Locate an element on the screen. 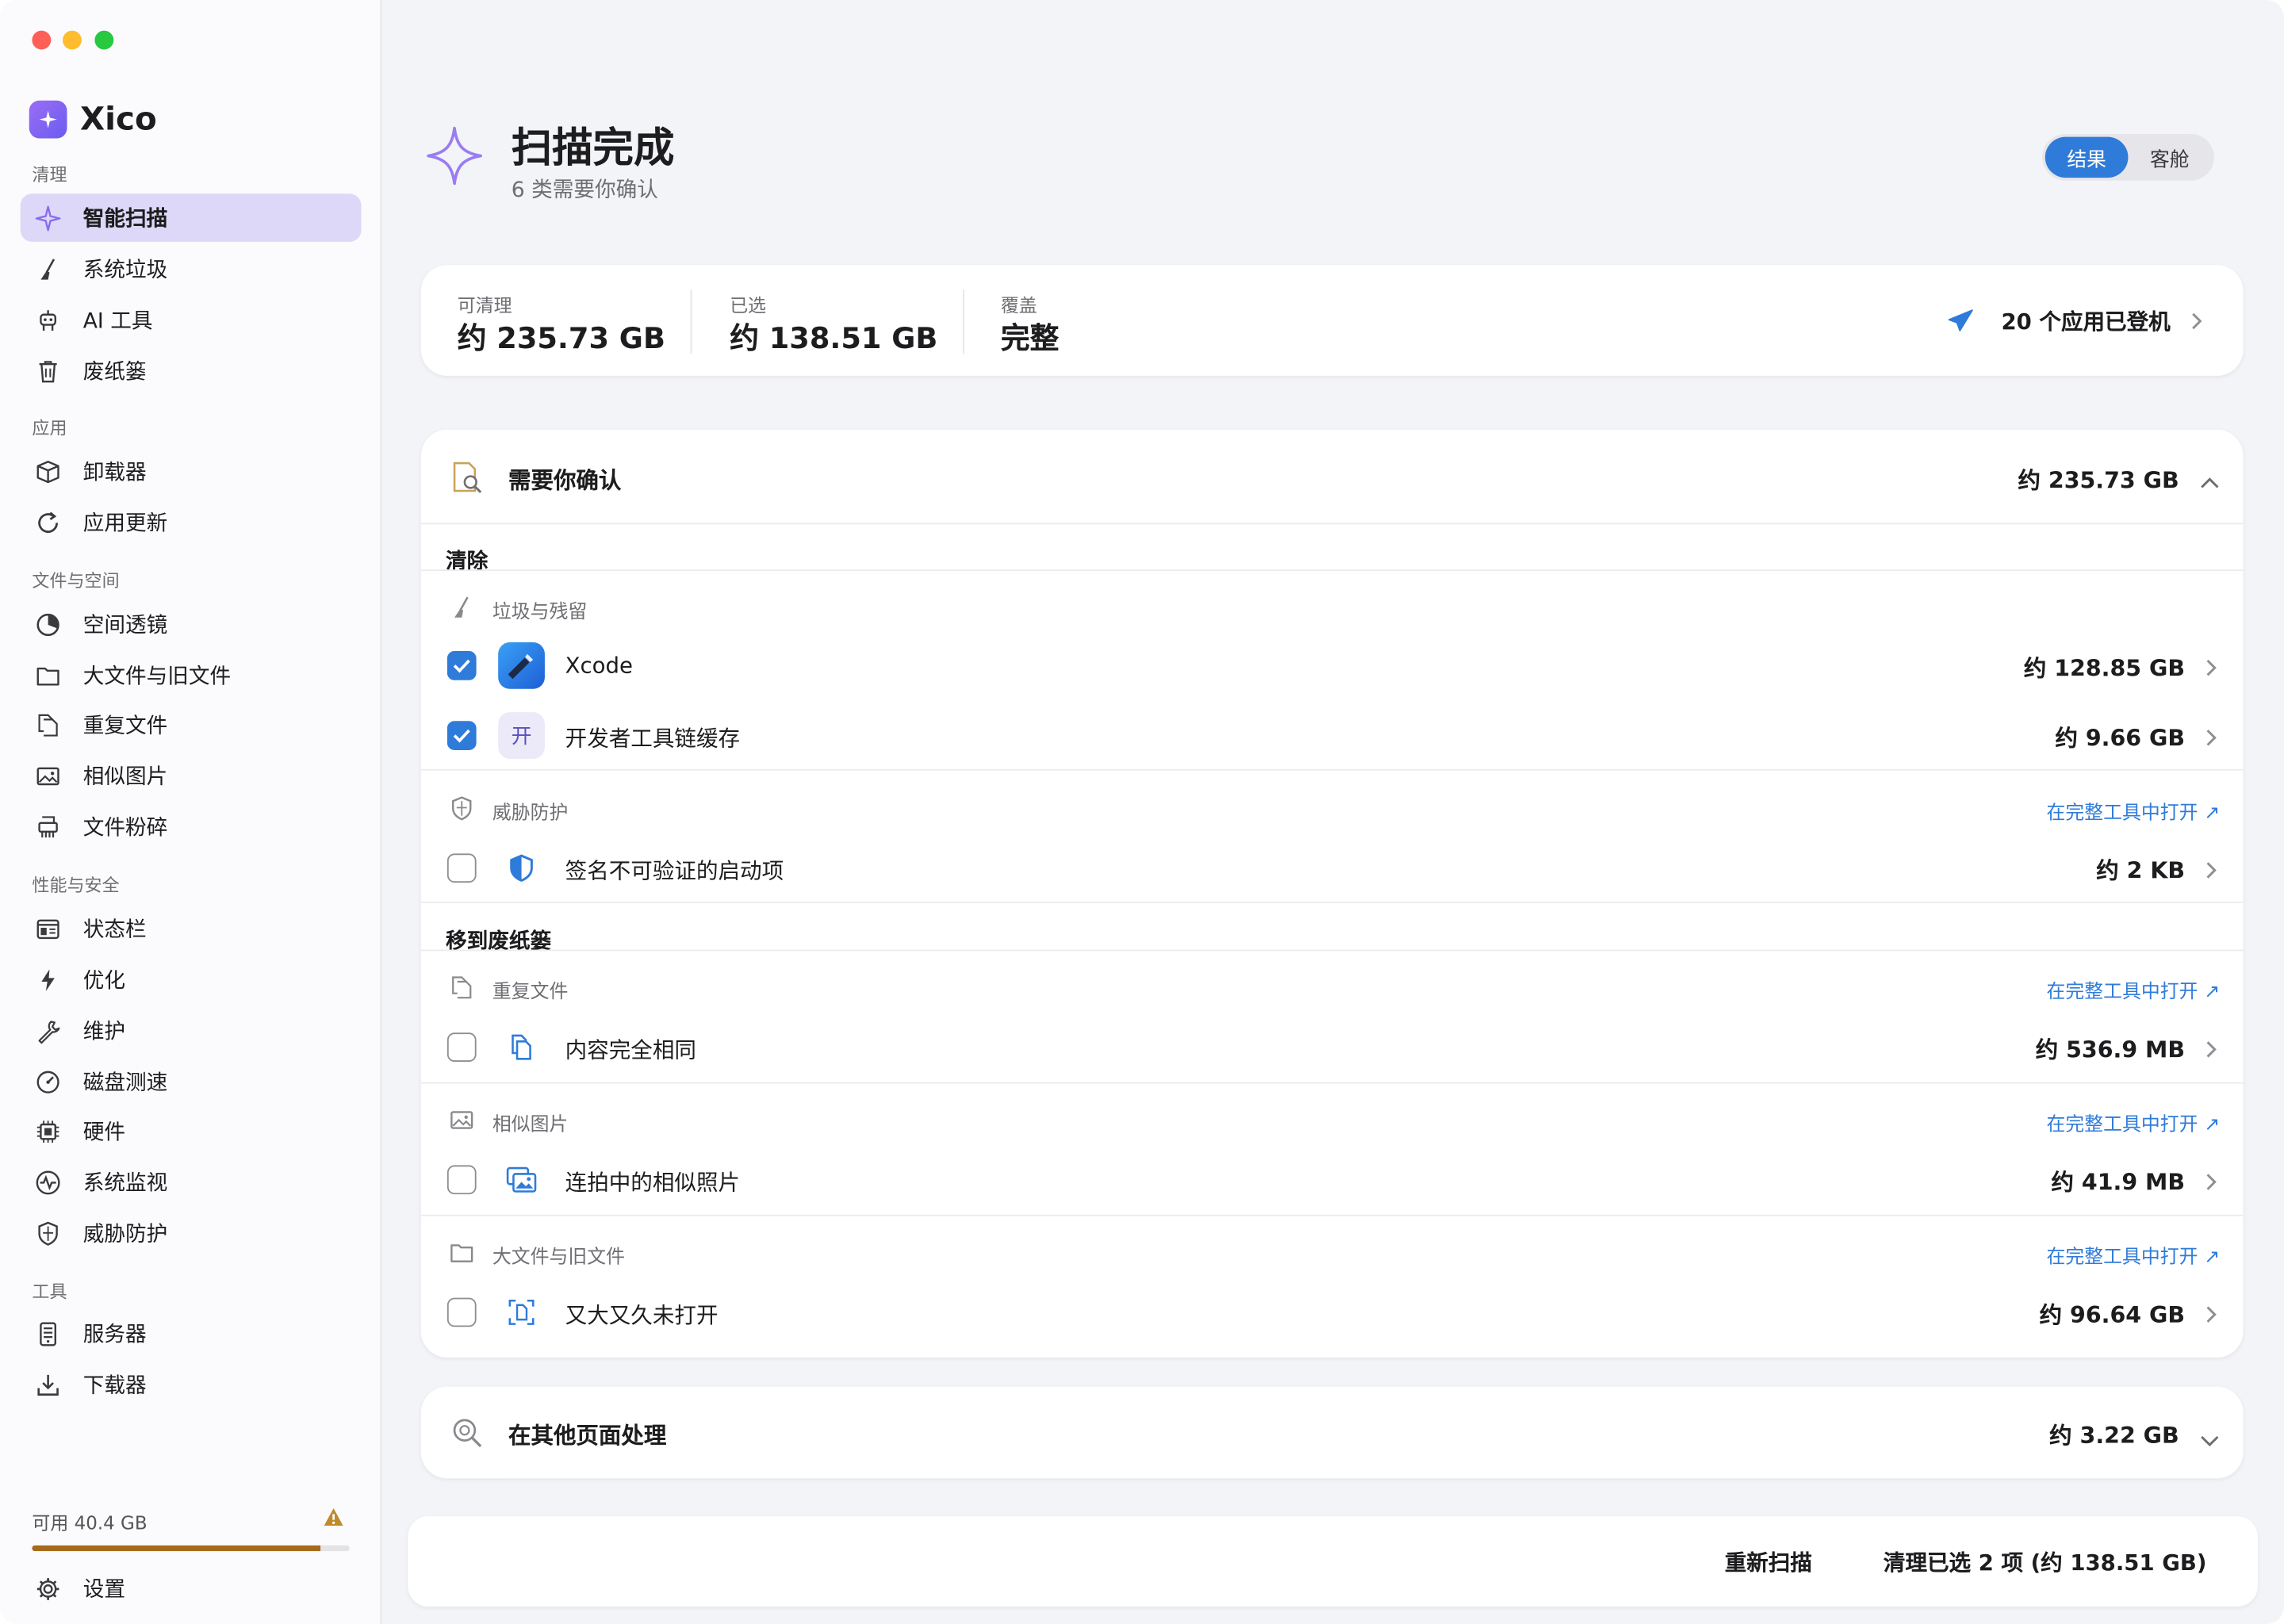 This screenshot has width=2284, height=1624. sidebar-item-shredder: 文件粉碎 is located at coordinates (191, 826).